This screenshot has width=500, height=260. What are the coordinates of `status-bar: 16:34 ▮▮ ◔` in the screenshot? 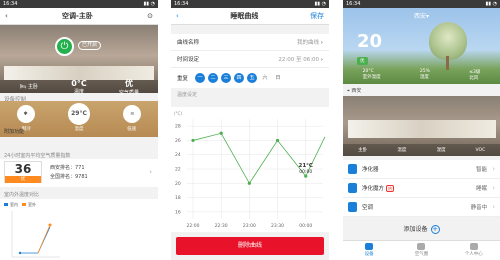 It's located at (79, 4).